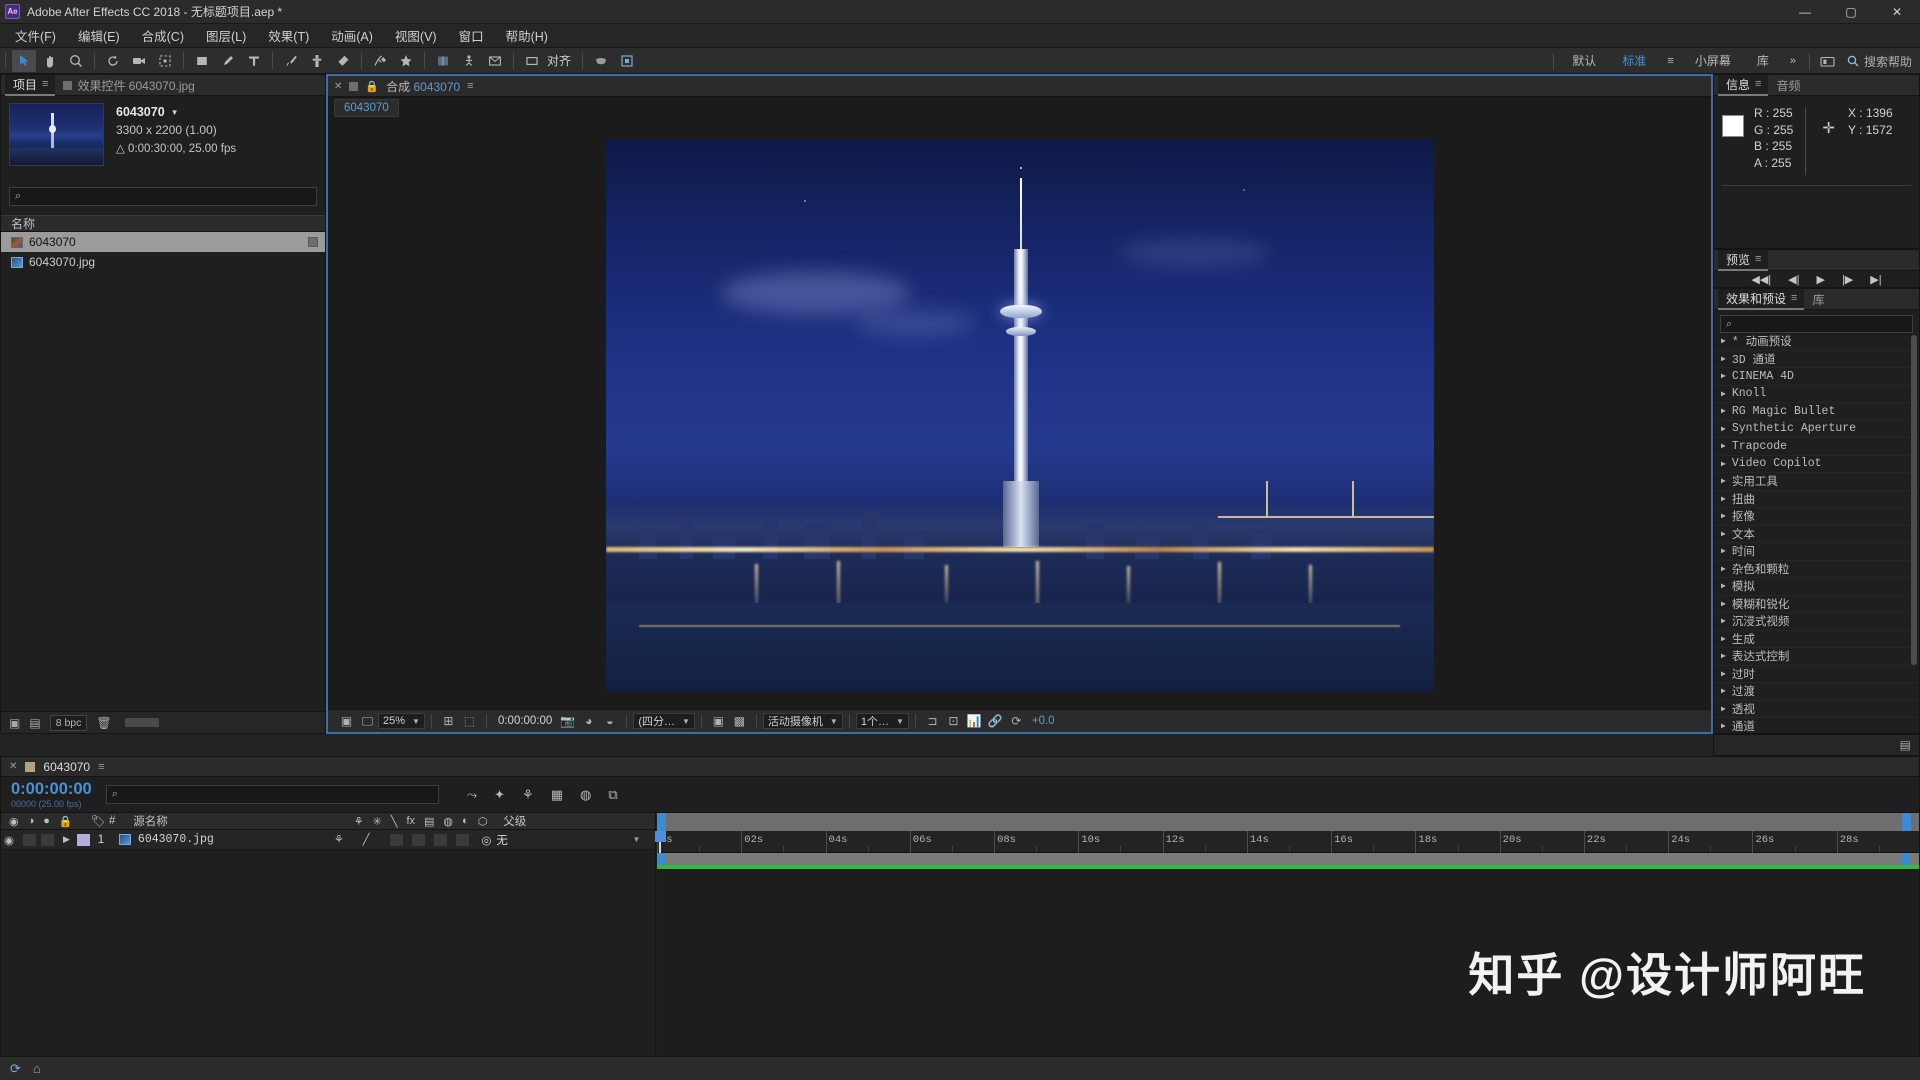 This screenshot has height=1080, width=1920. What do you see at coordinates (367, 721) in the screenshot?
I see `monitor-icon: 🖵` at bounding box center [367, 721].